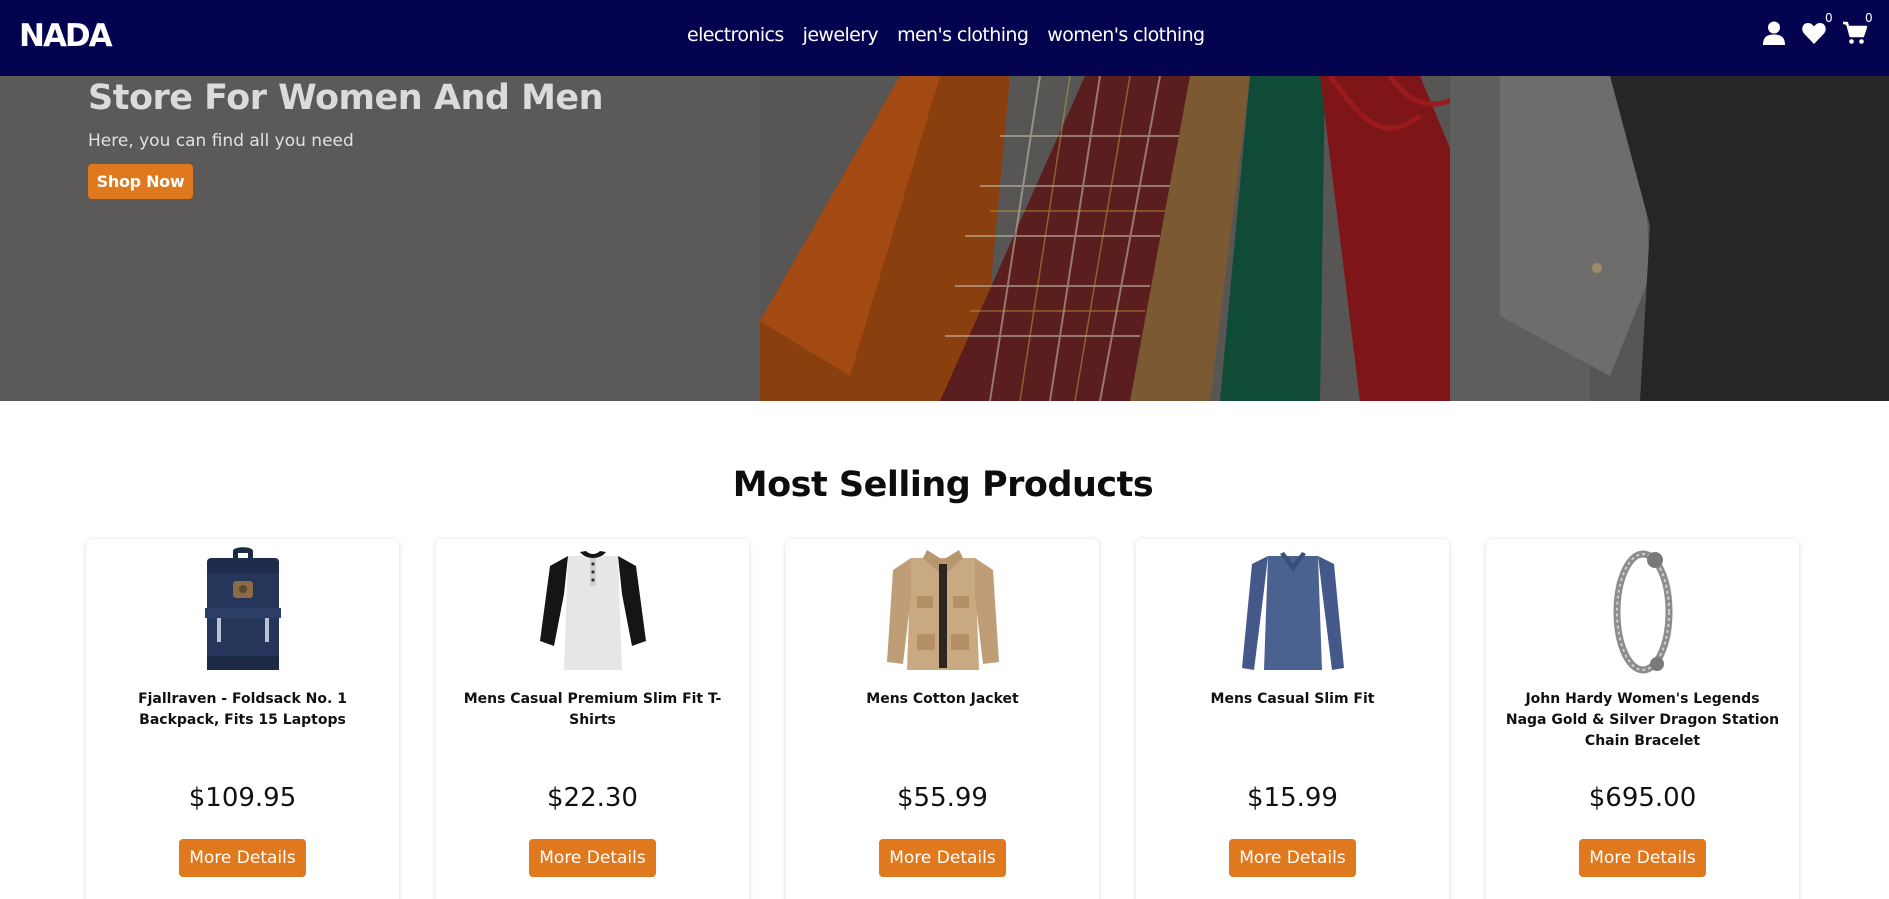 The height and width of the screenshot is (899, 1889). Describe the element at coordinates (942, 699) in the screenshot. I see `product-title: Mens Cotton Jacket` at that location.